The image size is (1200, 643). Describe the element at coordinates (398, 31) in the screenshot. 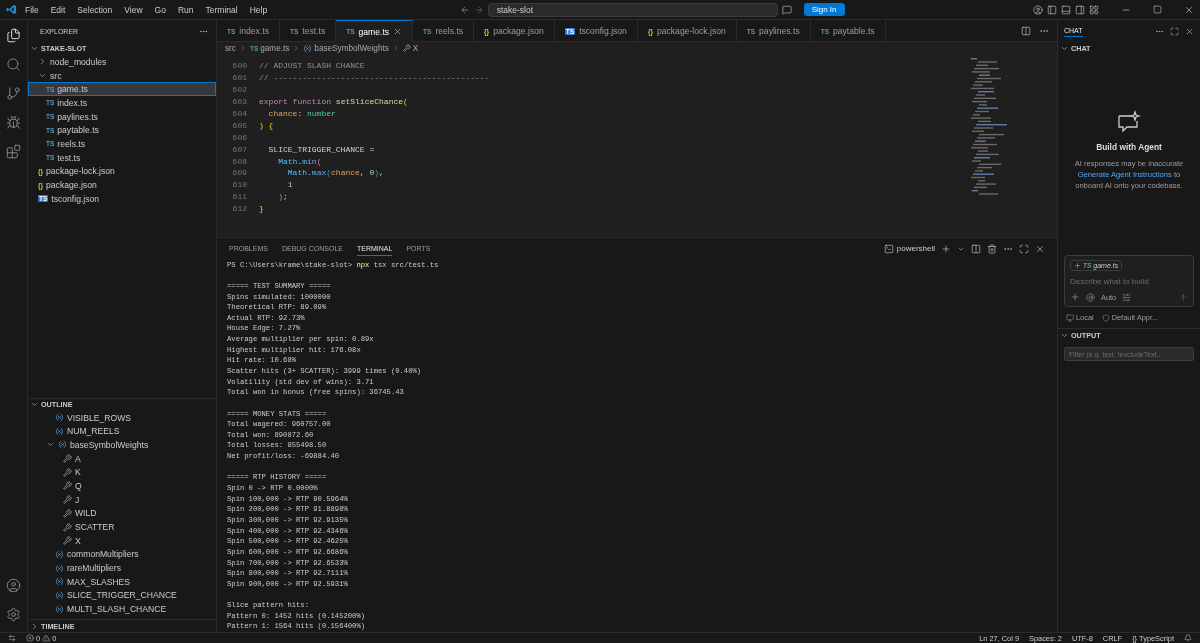

I see `close-tab-icon` at that location.